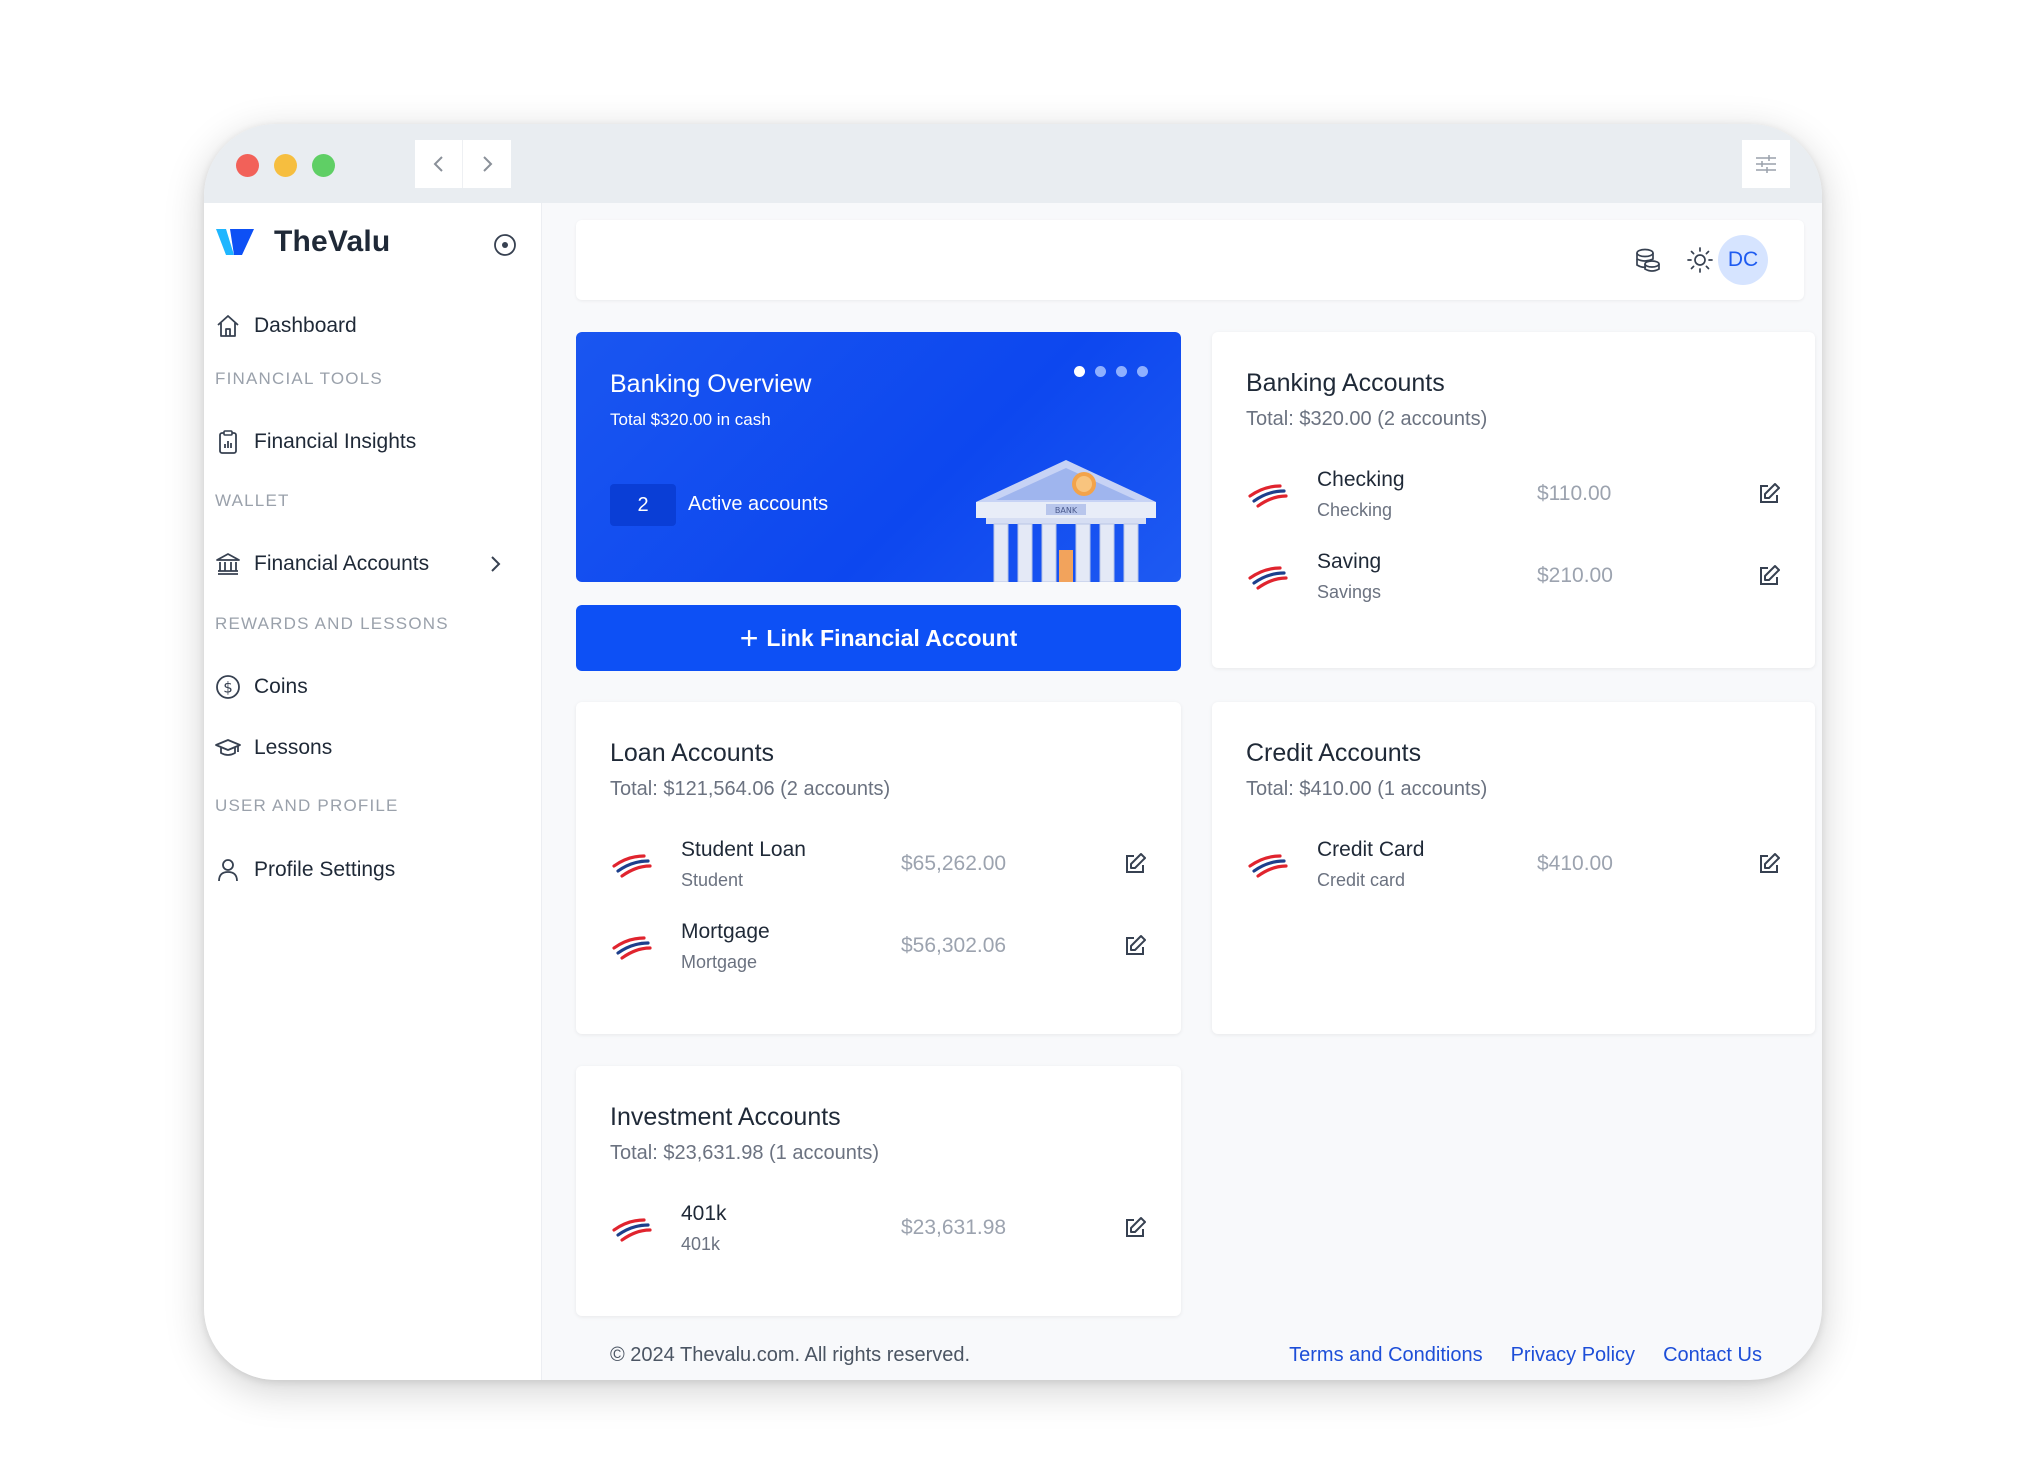 The width and height of the screenshot is (2040, 1483). Describe the element at coordinates (643, 505) in the screenshot. I see `active-accounts-count: 2` at that location.